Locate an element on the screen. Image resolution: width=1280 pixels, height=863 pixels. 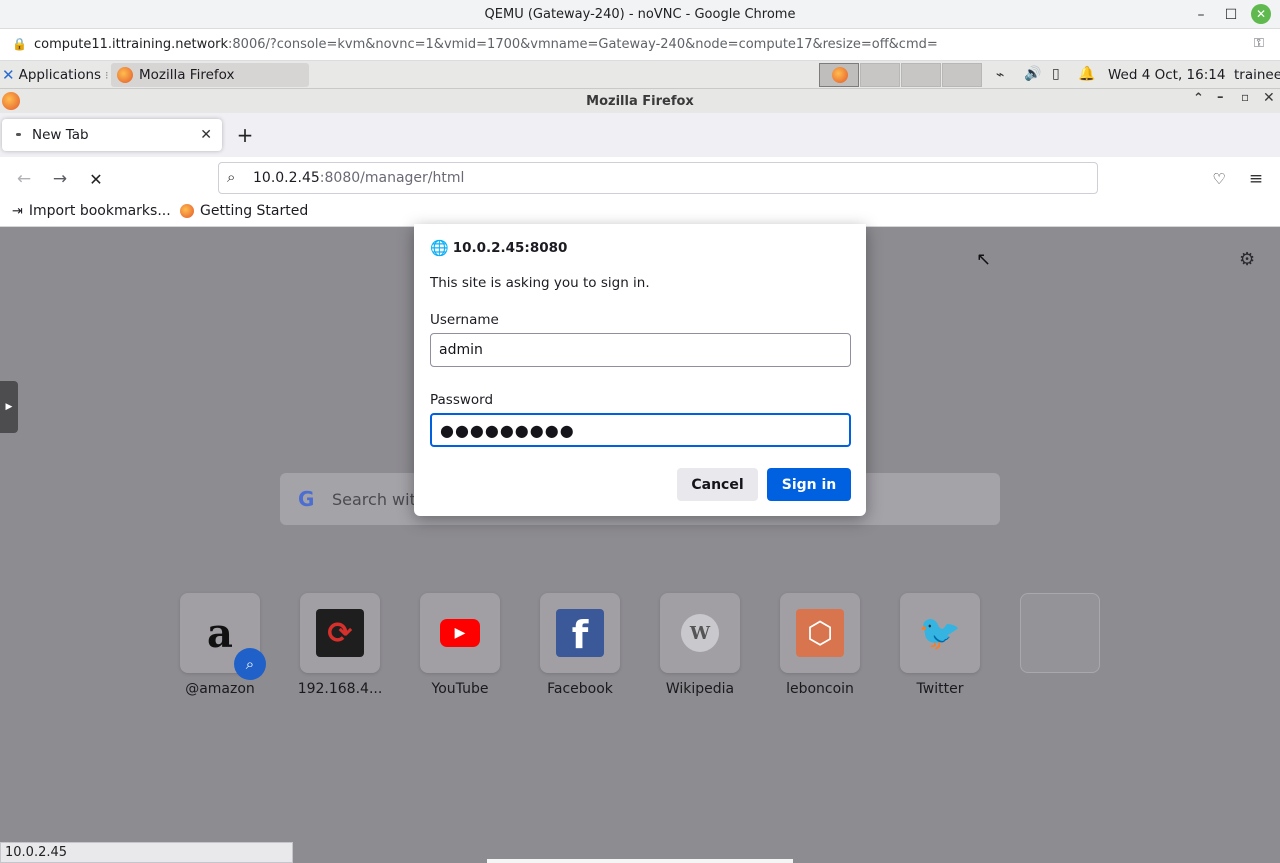
username-field is located at coordinates (640, 350).